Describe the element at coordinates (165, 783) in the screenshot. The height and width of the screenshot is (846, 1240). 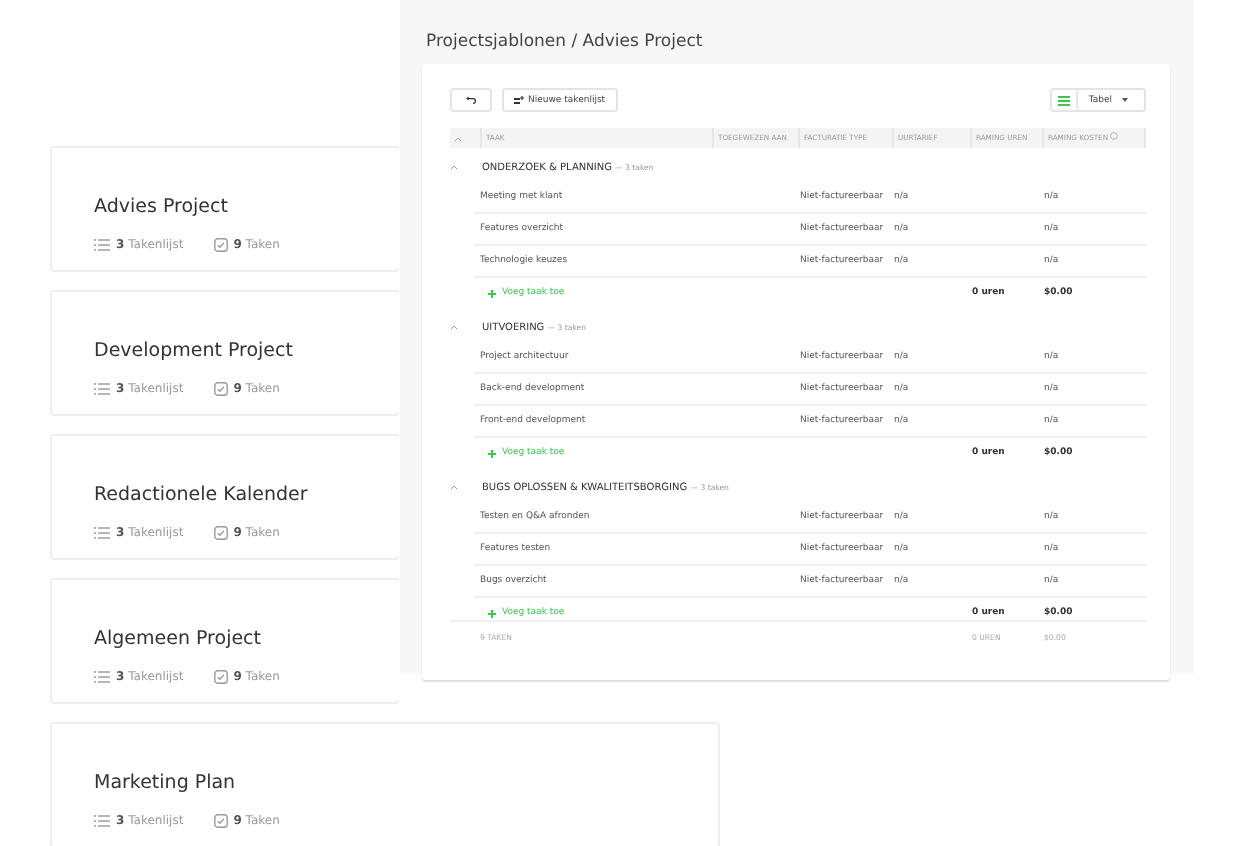
I see `project-title: Marketing Plan` at that location.